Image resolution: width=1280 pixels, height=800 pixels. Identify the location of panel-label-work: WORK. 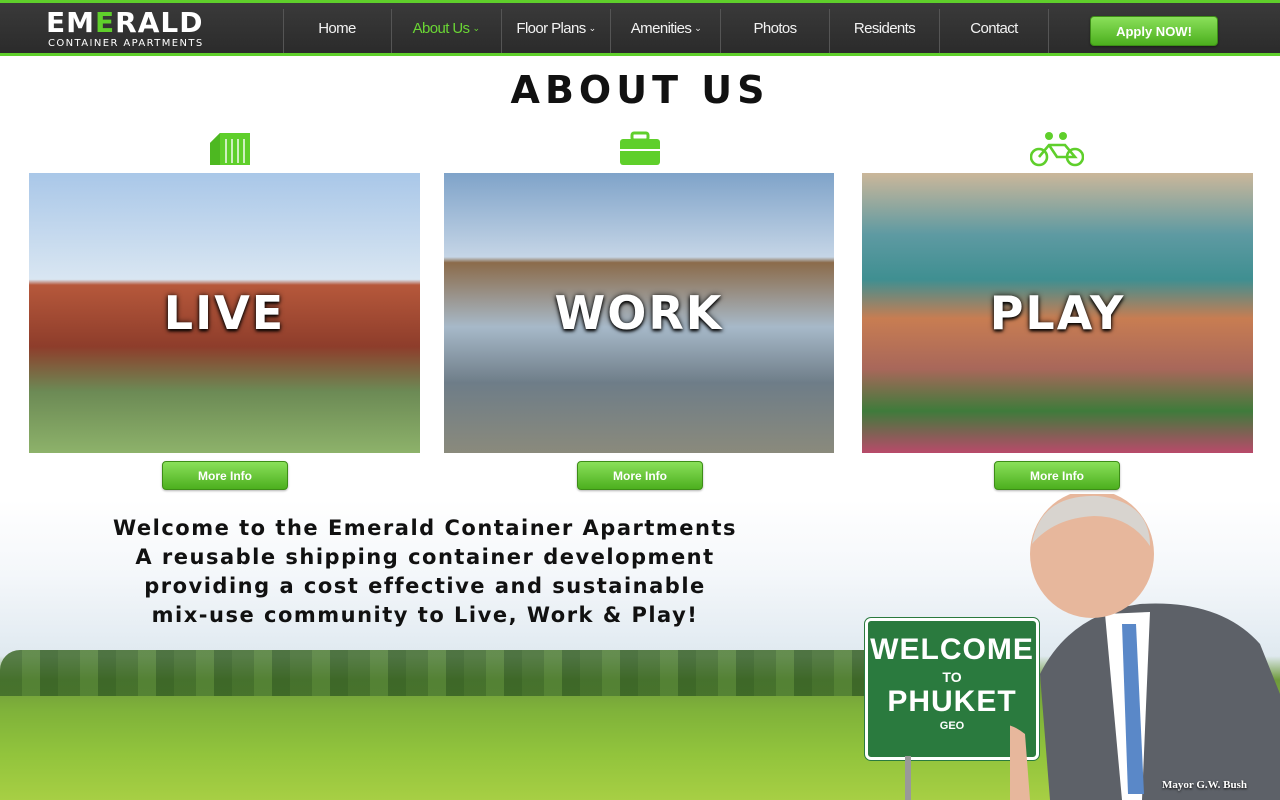
(639, 313).